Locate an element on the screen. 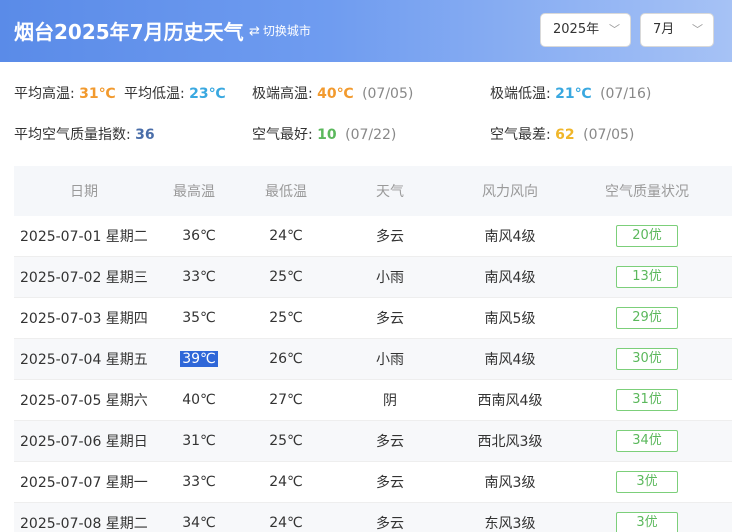 The image size is (732, 532). cell-weather-text: 小雨 is located at coordinates (390, 360).